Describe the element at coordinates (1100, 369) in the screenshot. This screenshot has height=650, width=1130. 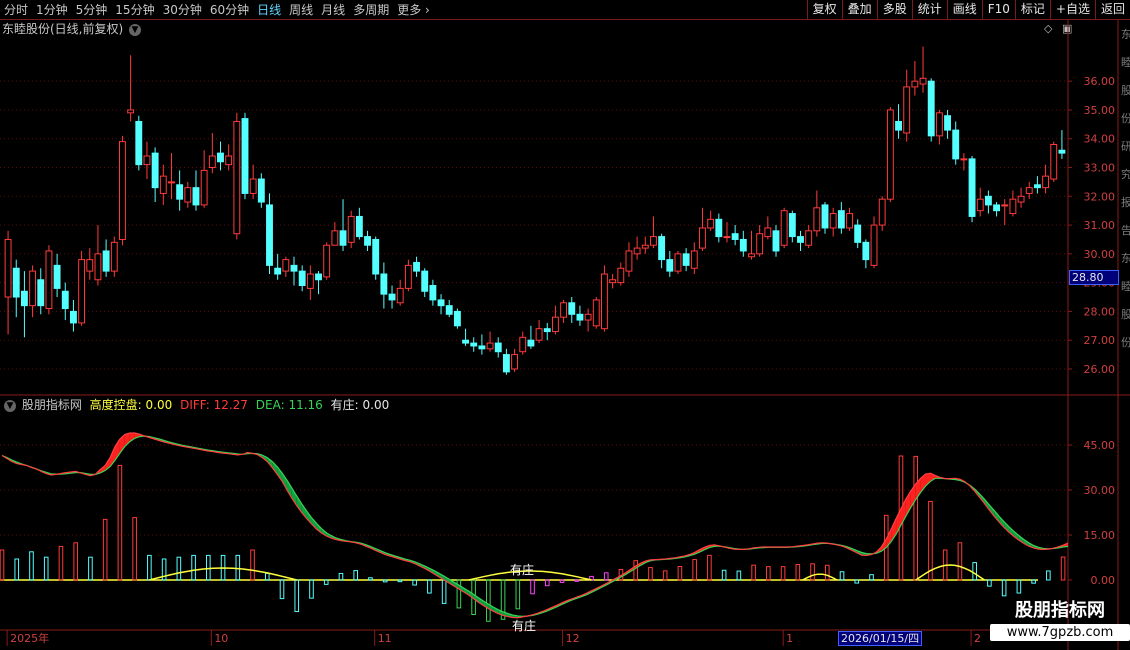
I see `price-tick-label: 26.00` at that location.